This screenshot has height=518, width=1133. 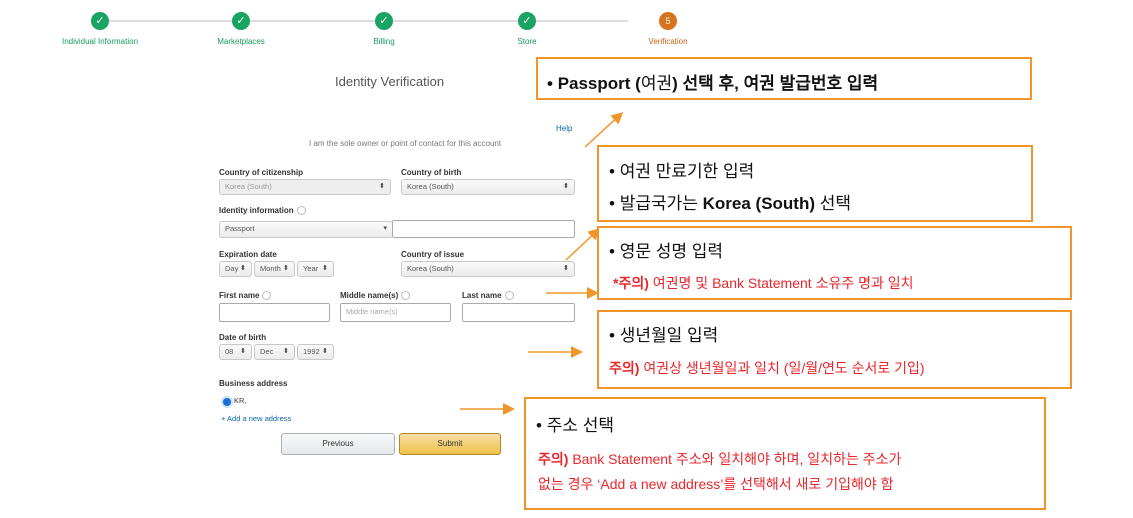 I want to click on note-dob-line2: 주의) 여권상 생년월일과 일치 (일/월/연도 순서로 기입), so click(x=767, y=368).